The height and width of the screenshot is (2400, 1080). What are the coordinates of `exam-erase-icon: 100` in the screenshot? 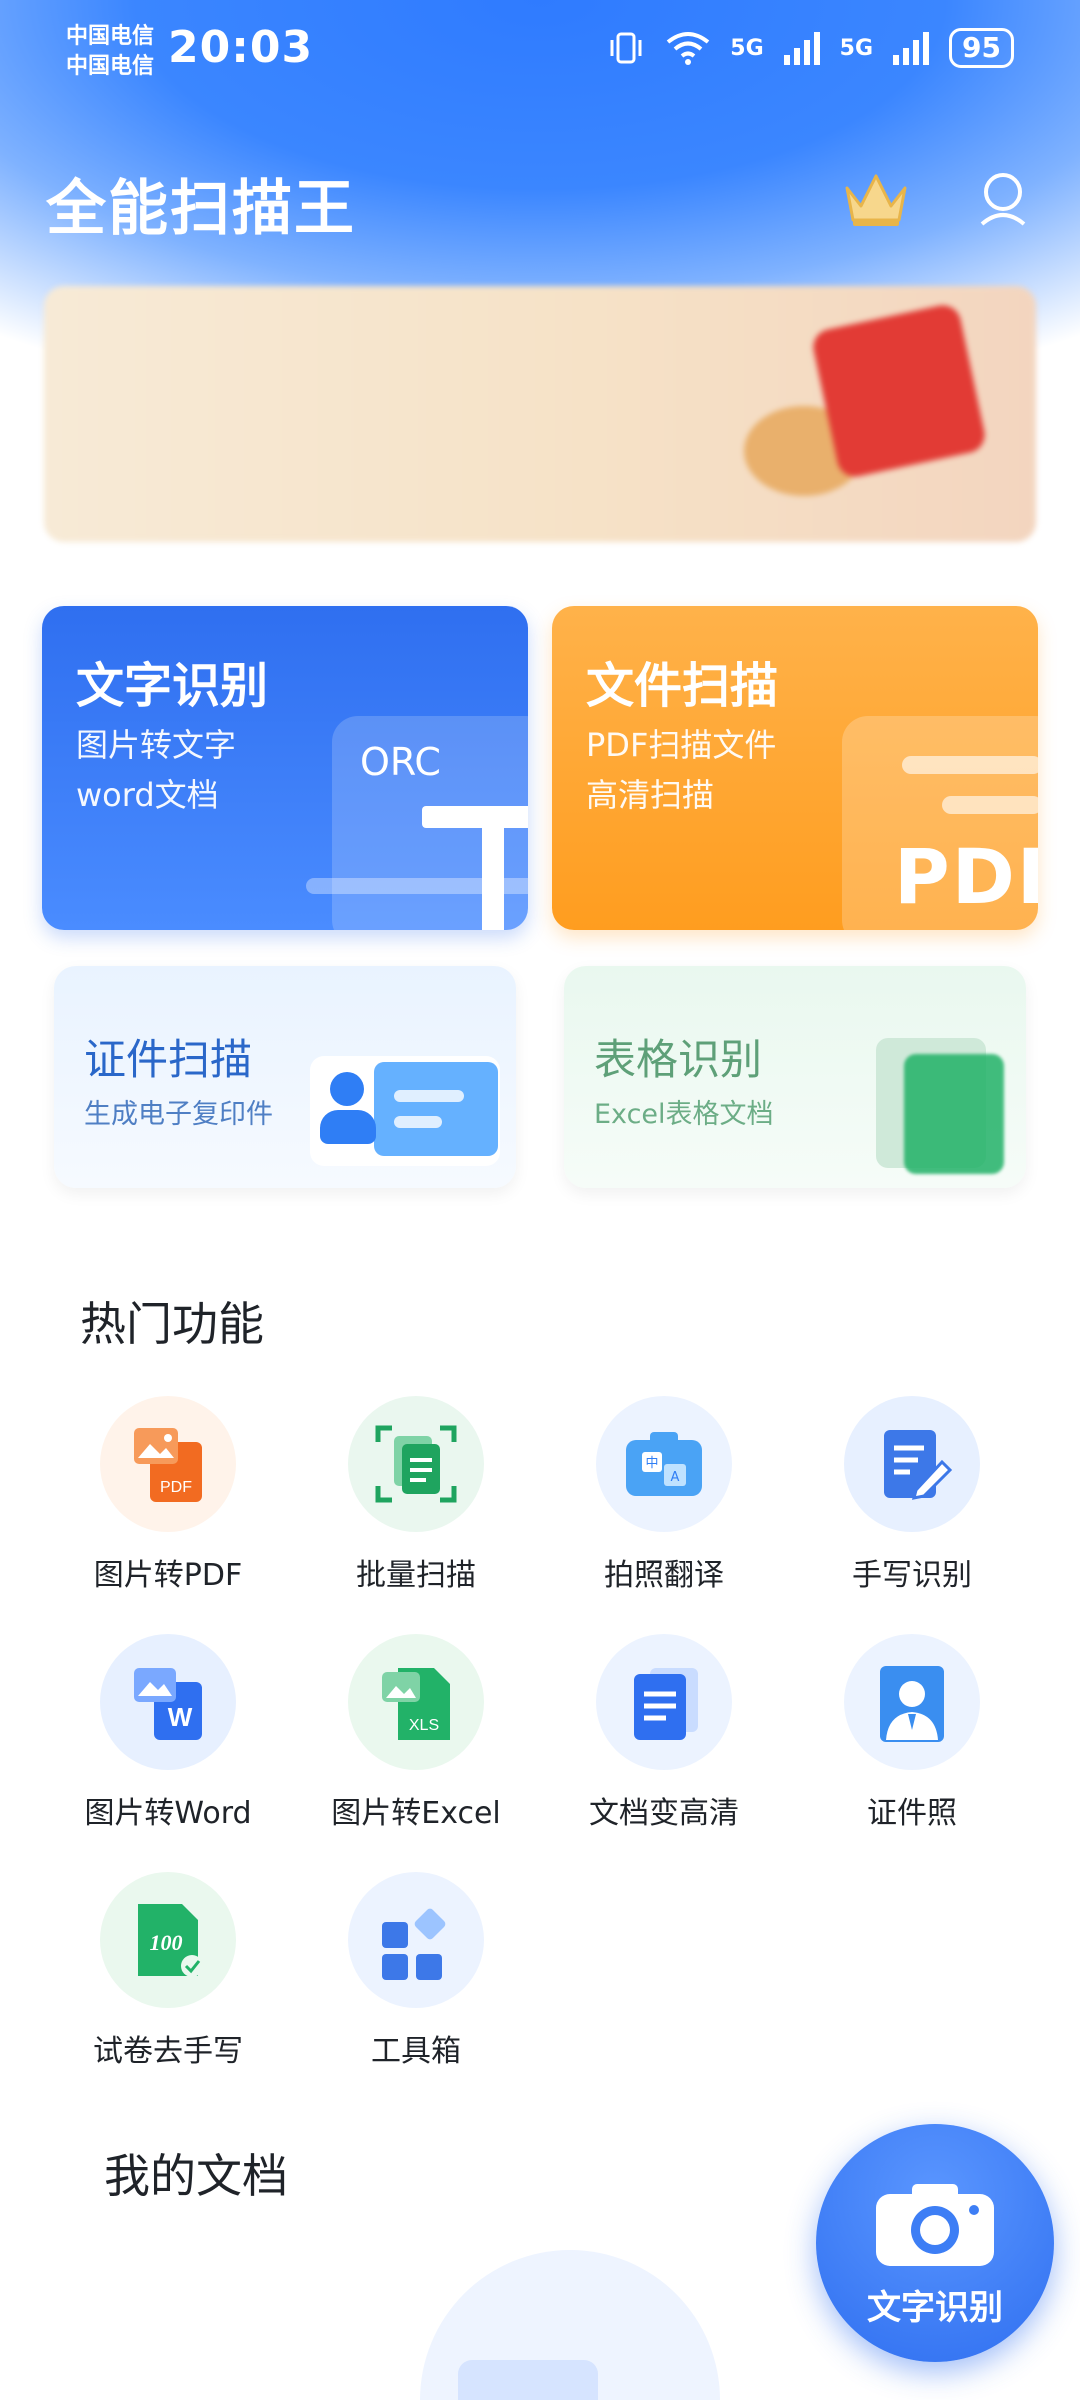 It's located at (168, 1940).